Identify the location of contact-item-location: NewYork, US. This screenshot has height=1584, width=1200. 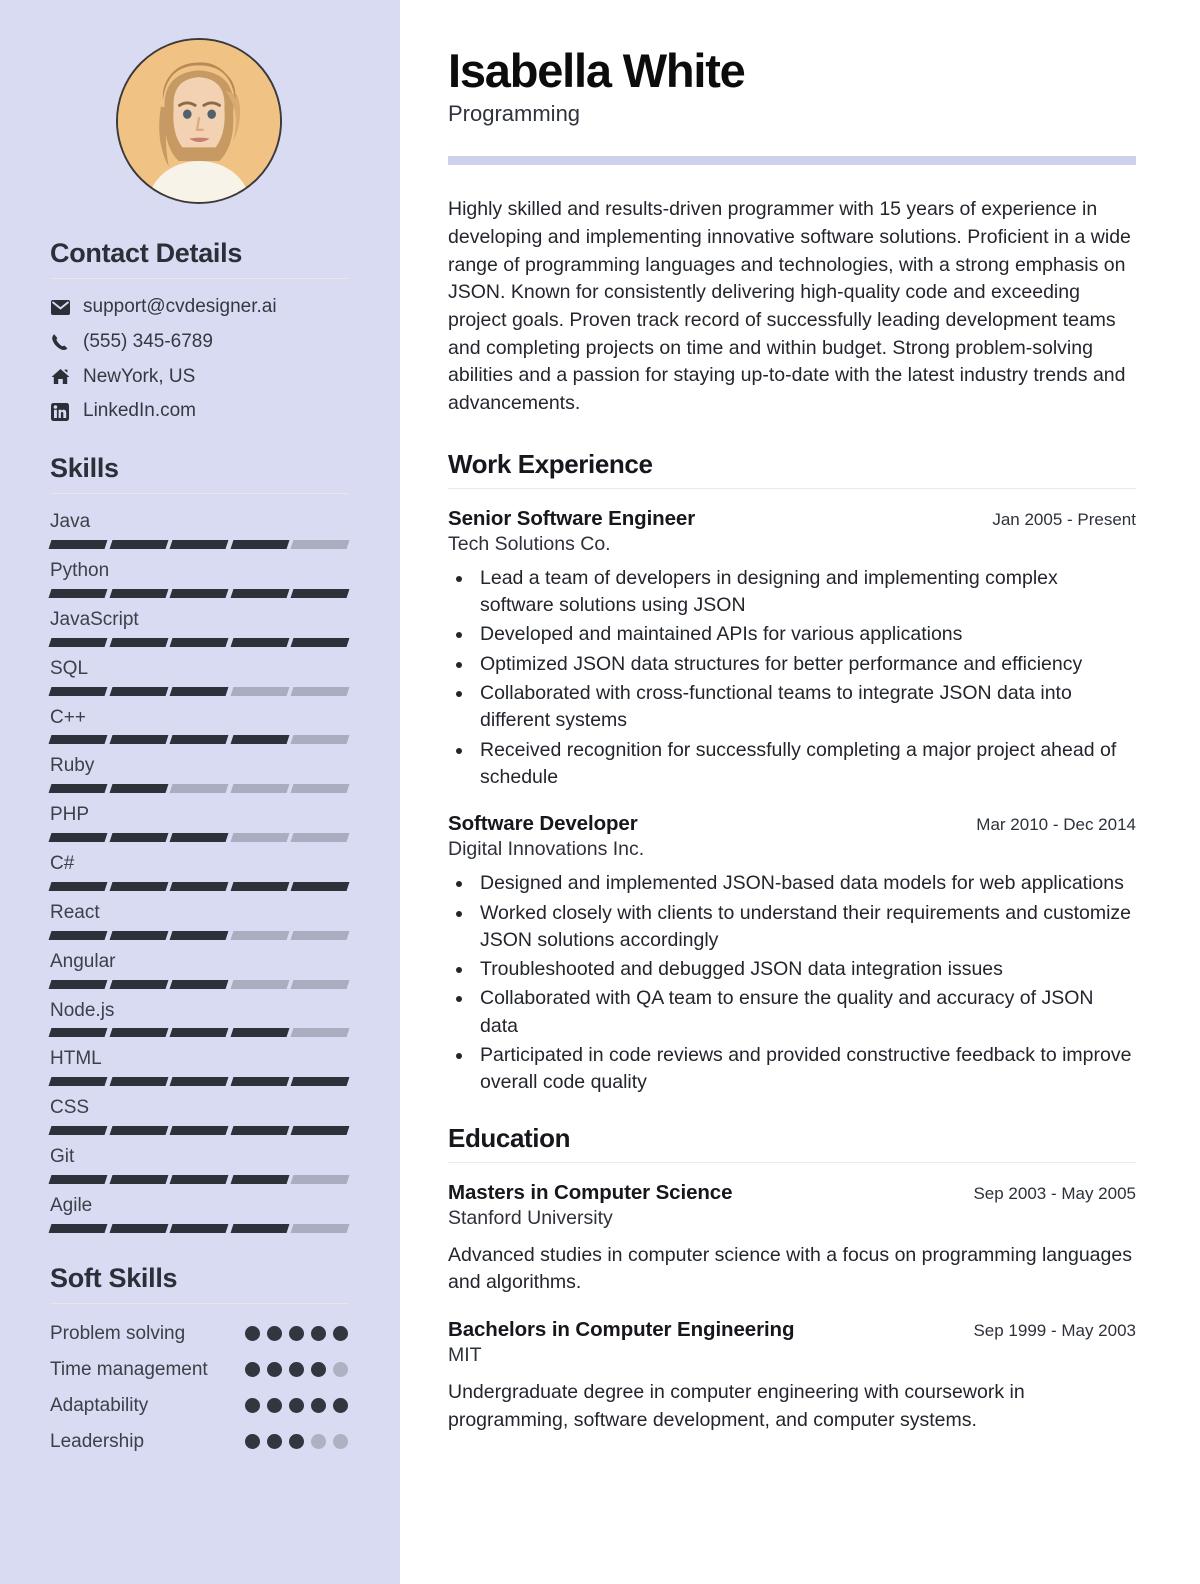
(199, 377).